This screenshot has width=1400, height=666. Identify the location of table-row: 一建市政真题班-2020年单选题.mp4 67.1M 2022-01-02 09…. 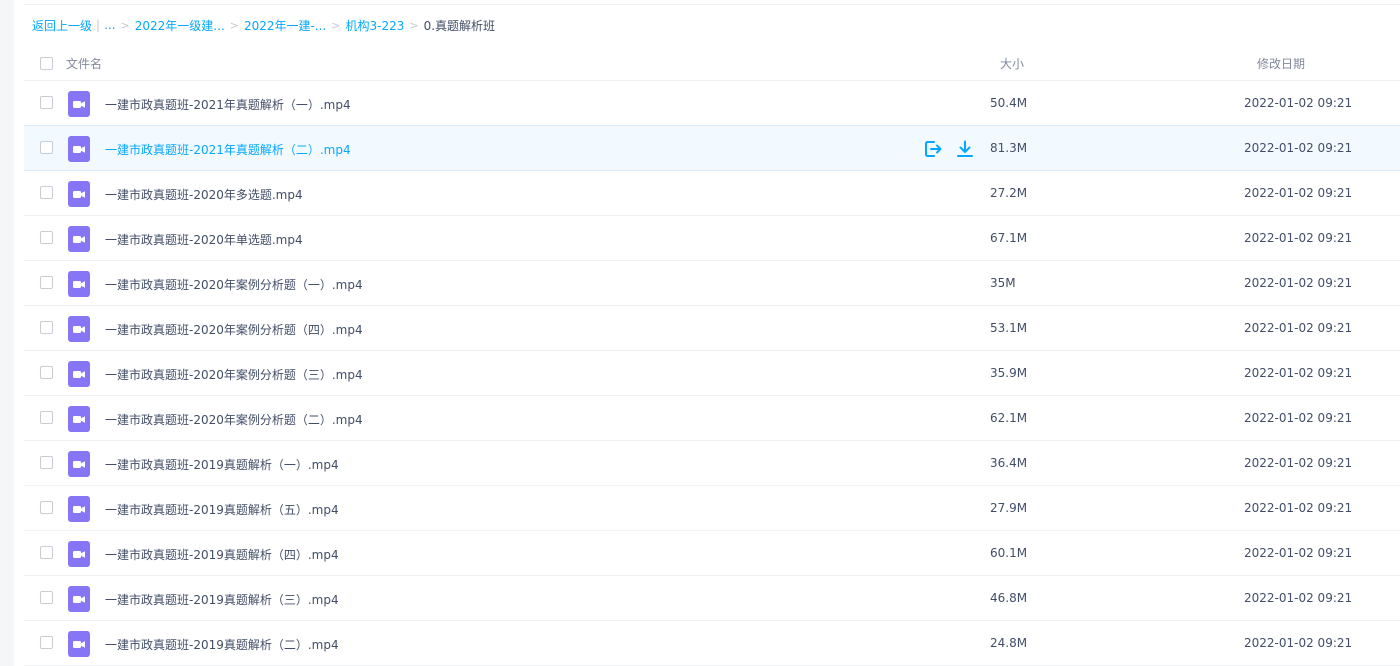
(712, 238).